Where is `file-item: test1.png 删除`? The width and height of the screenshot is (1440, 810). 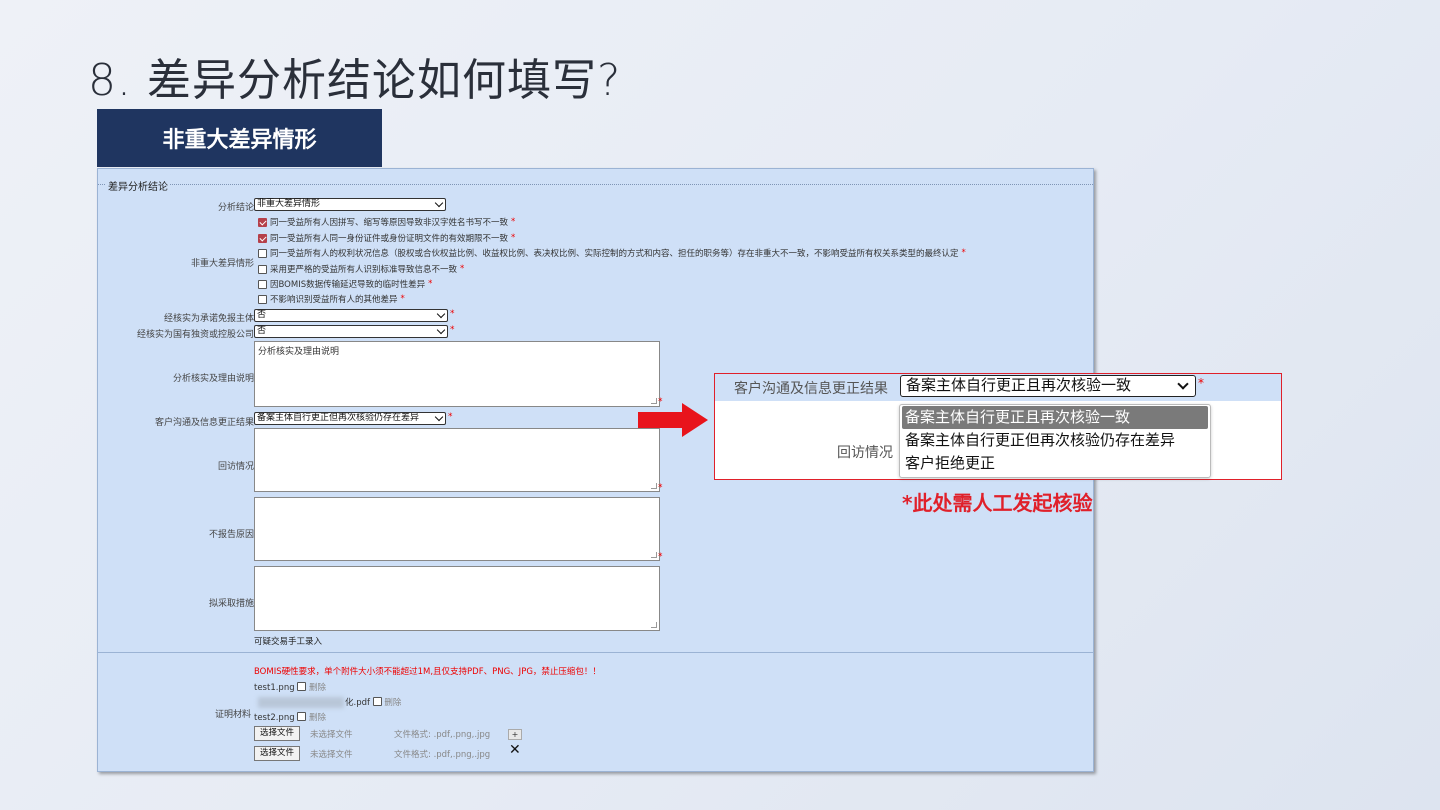 file-item: test1.png 删除 is located at coordinates (290, 687).